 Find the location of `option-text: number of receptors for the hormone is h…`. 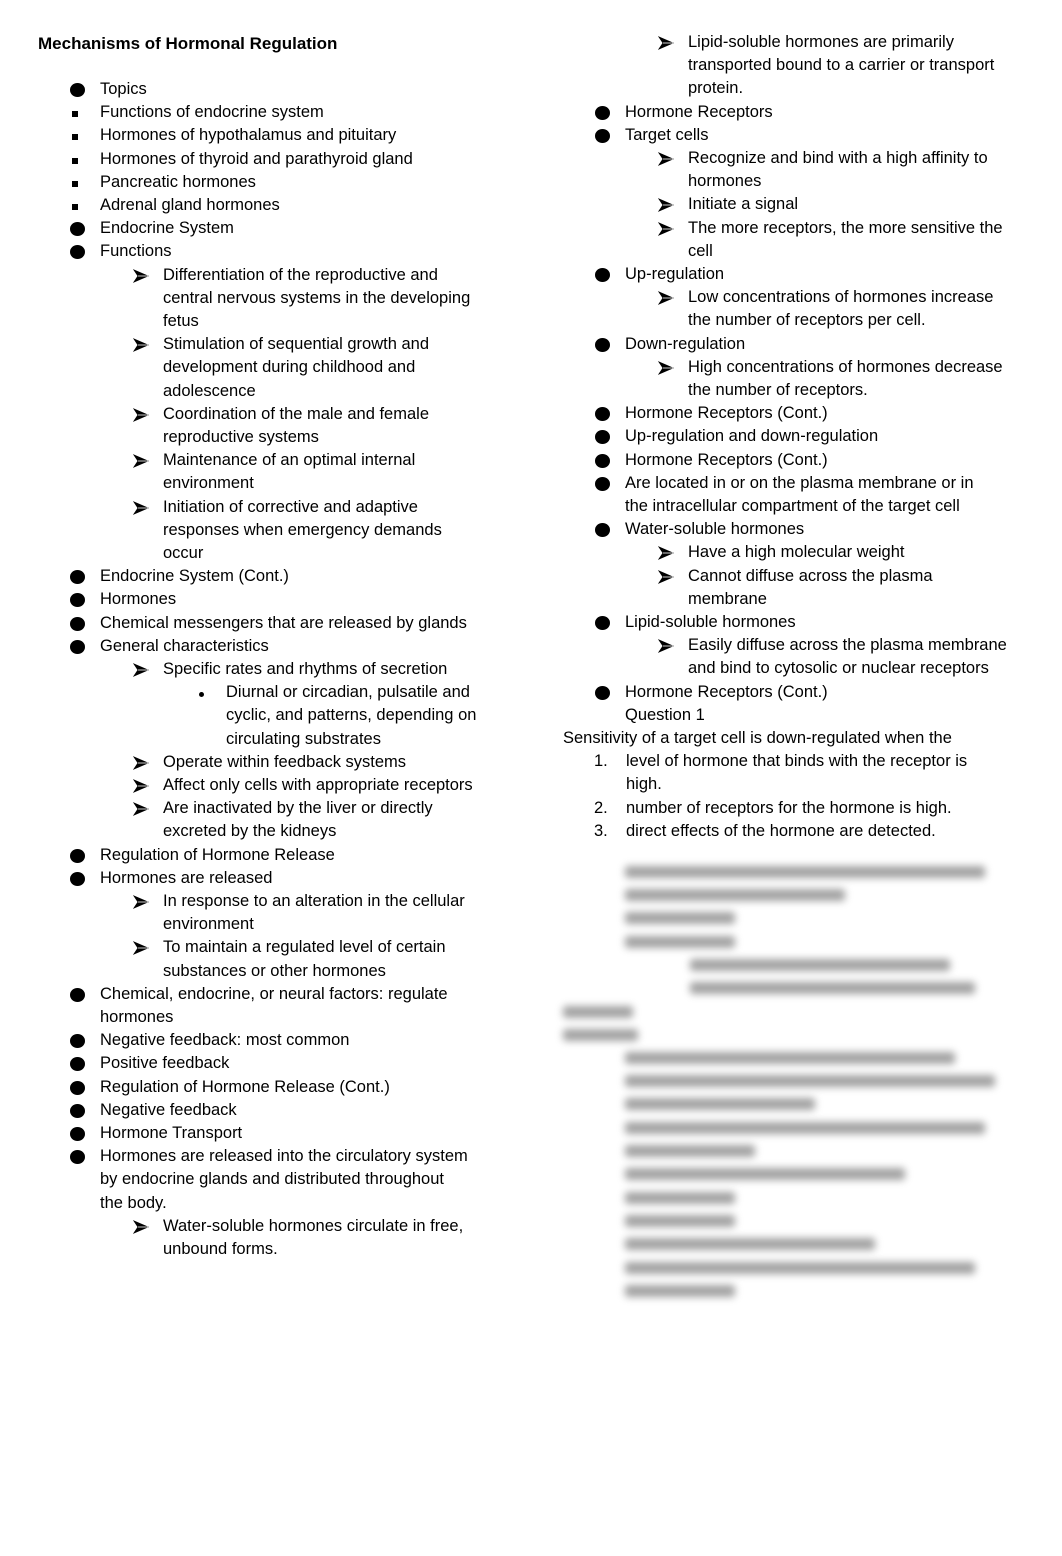

option-text: number of receptors for the hormone is h… is located at coordinates (789, 807).